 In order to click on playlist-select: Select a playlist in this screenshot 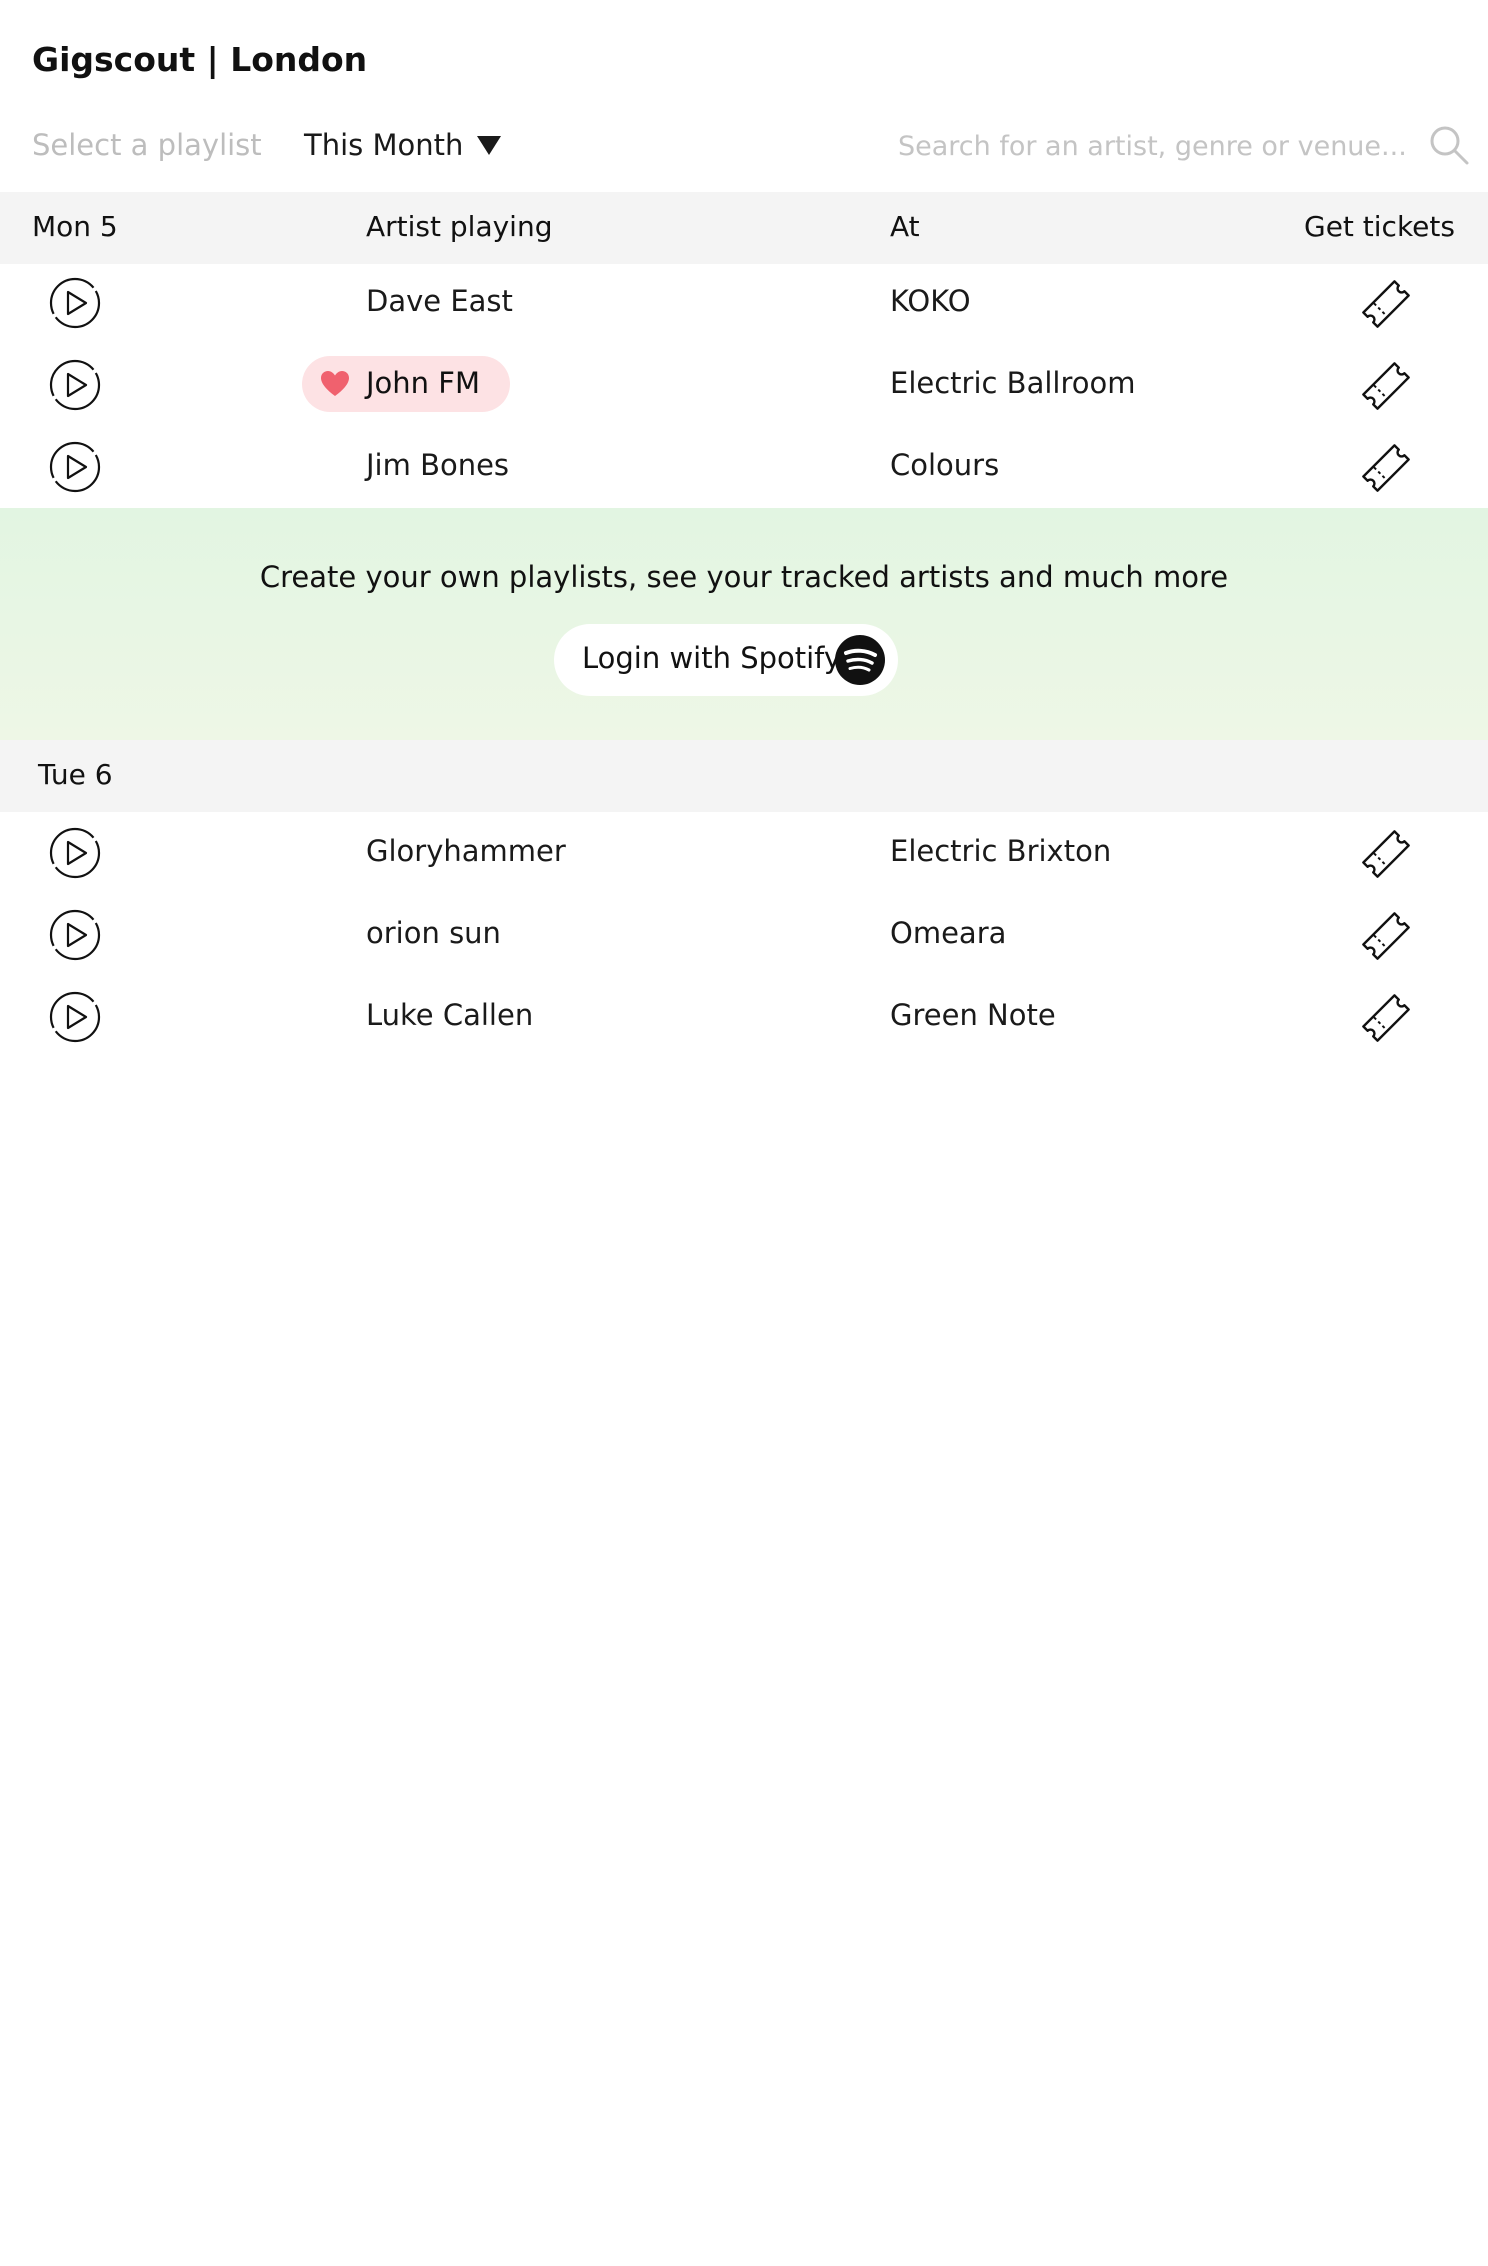, I will do `click(147, 145)`.